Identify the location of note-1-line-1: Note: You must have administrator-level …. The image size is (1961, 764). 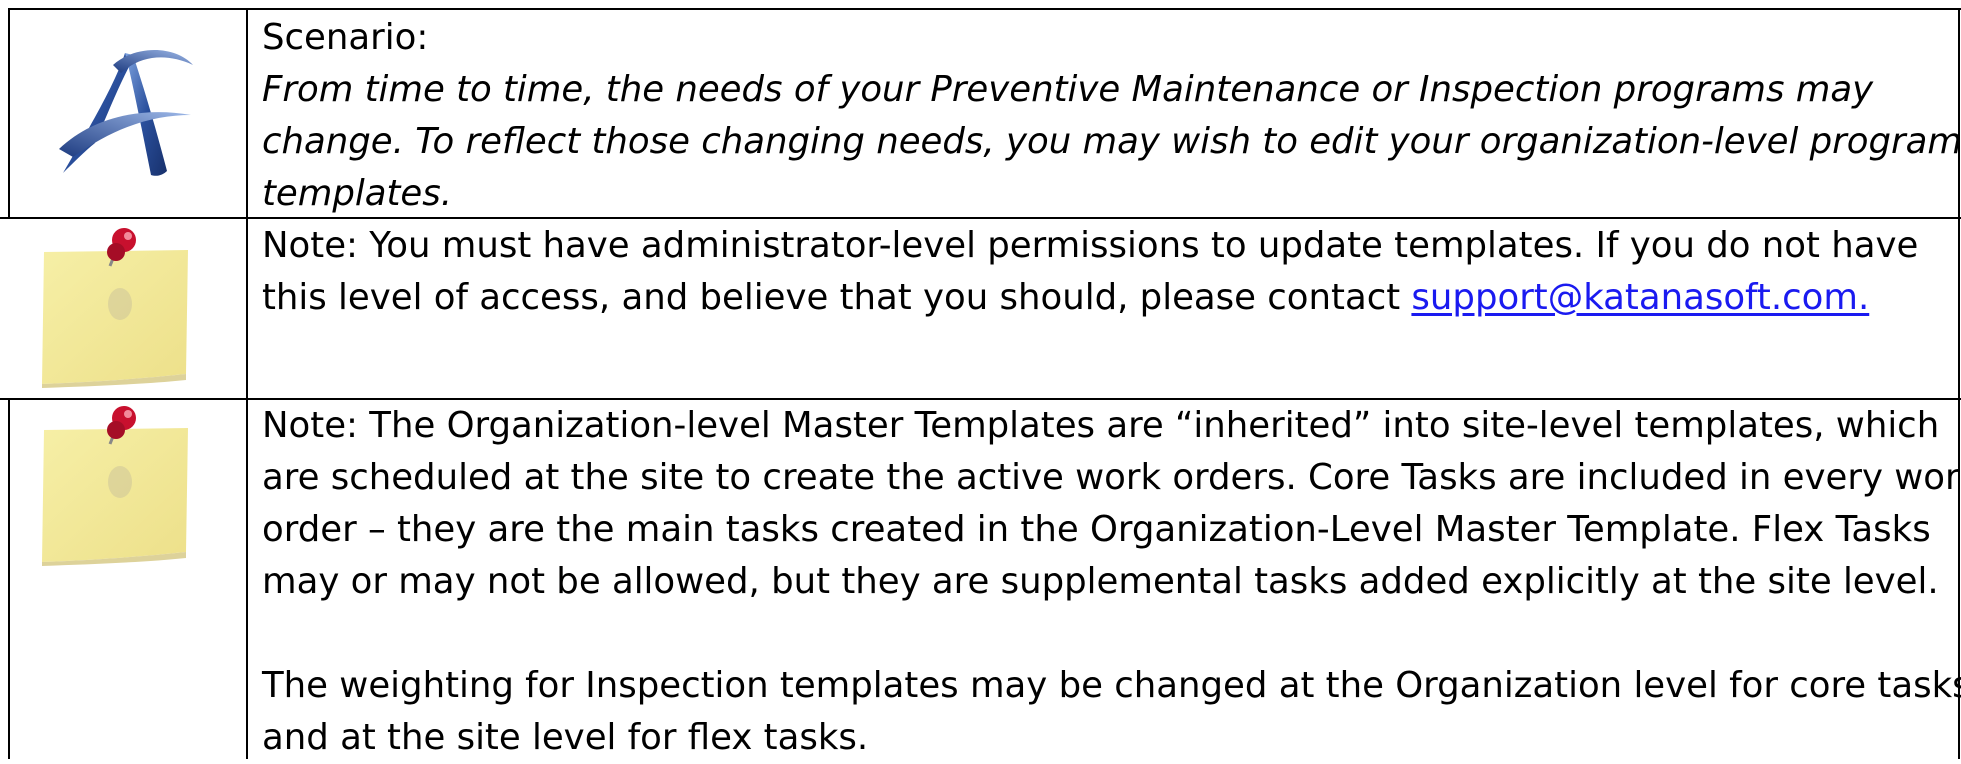
(1090, 245).